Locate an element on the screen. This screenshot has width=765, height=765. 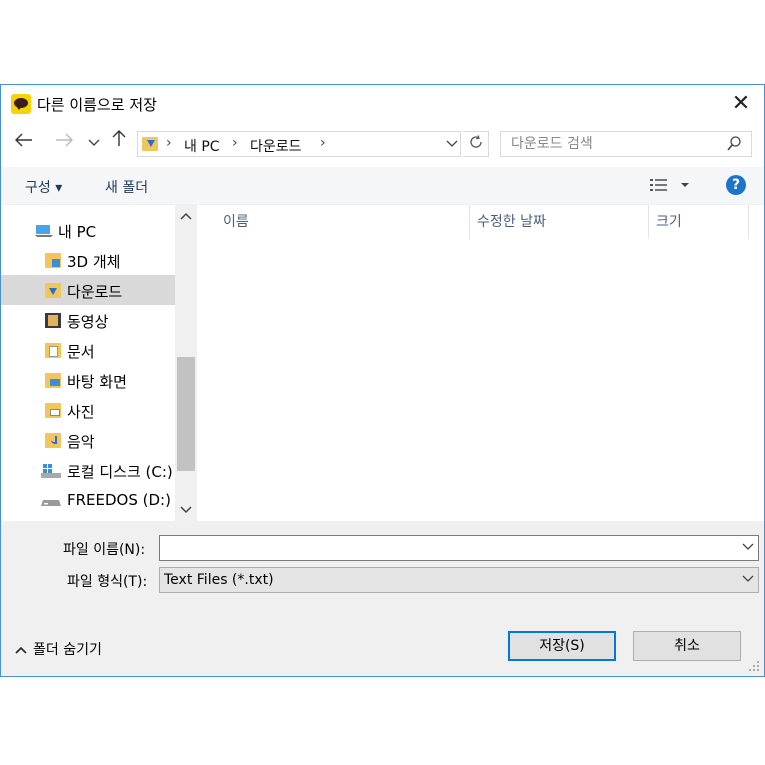
scroll-up-chevron-icon is located at coordinates (186, 216).